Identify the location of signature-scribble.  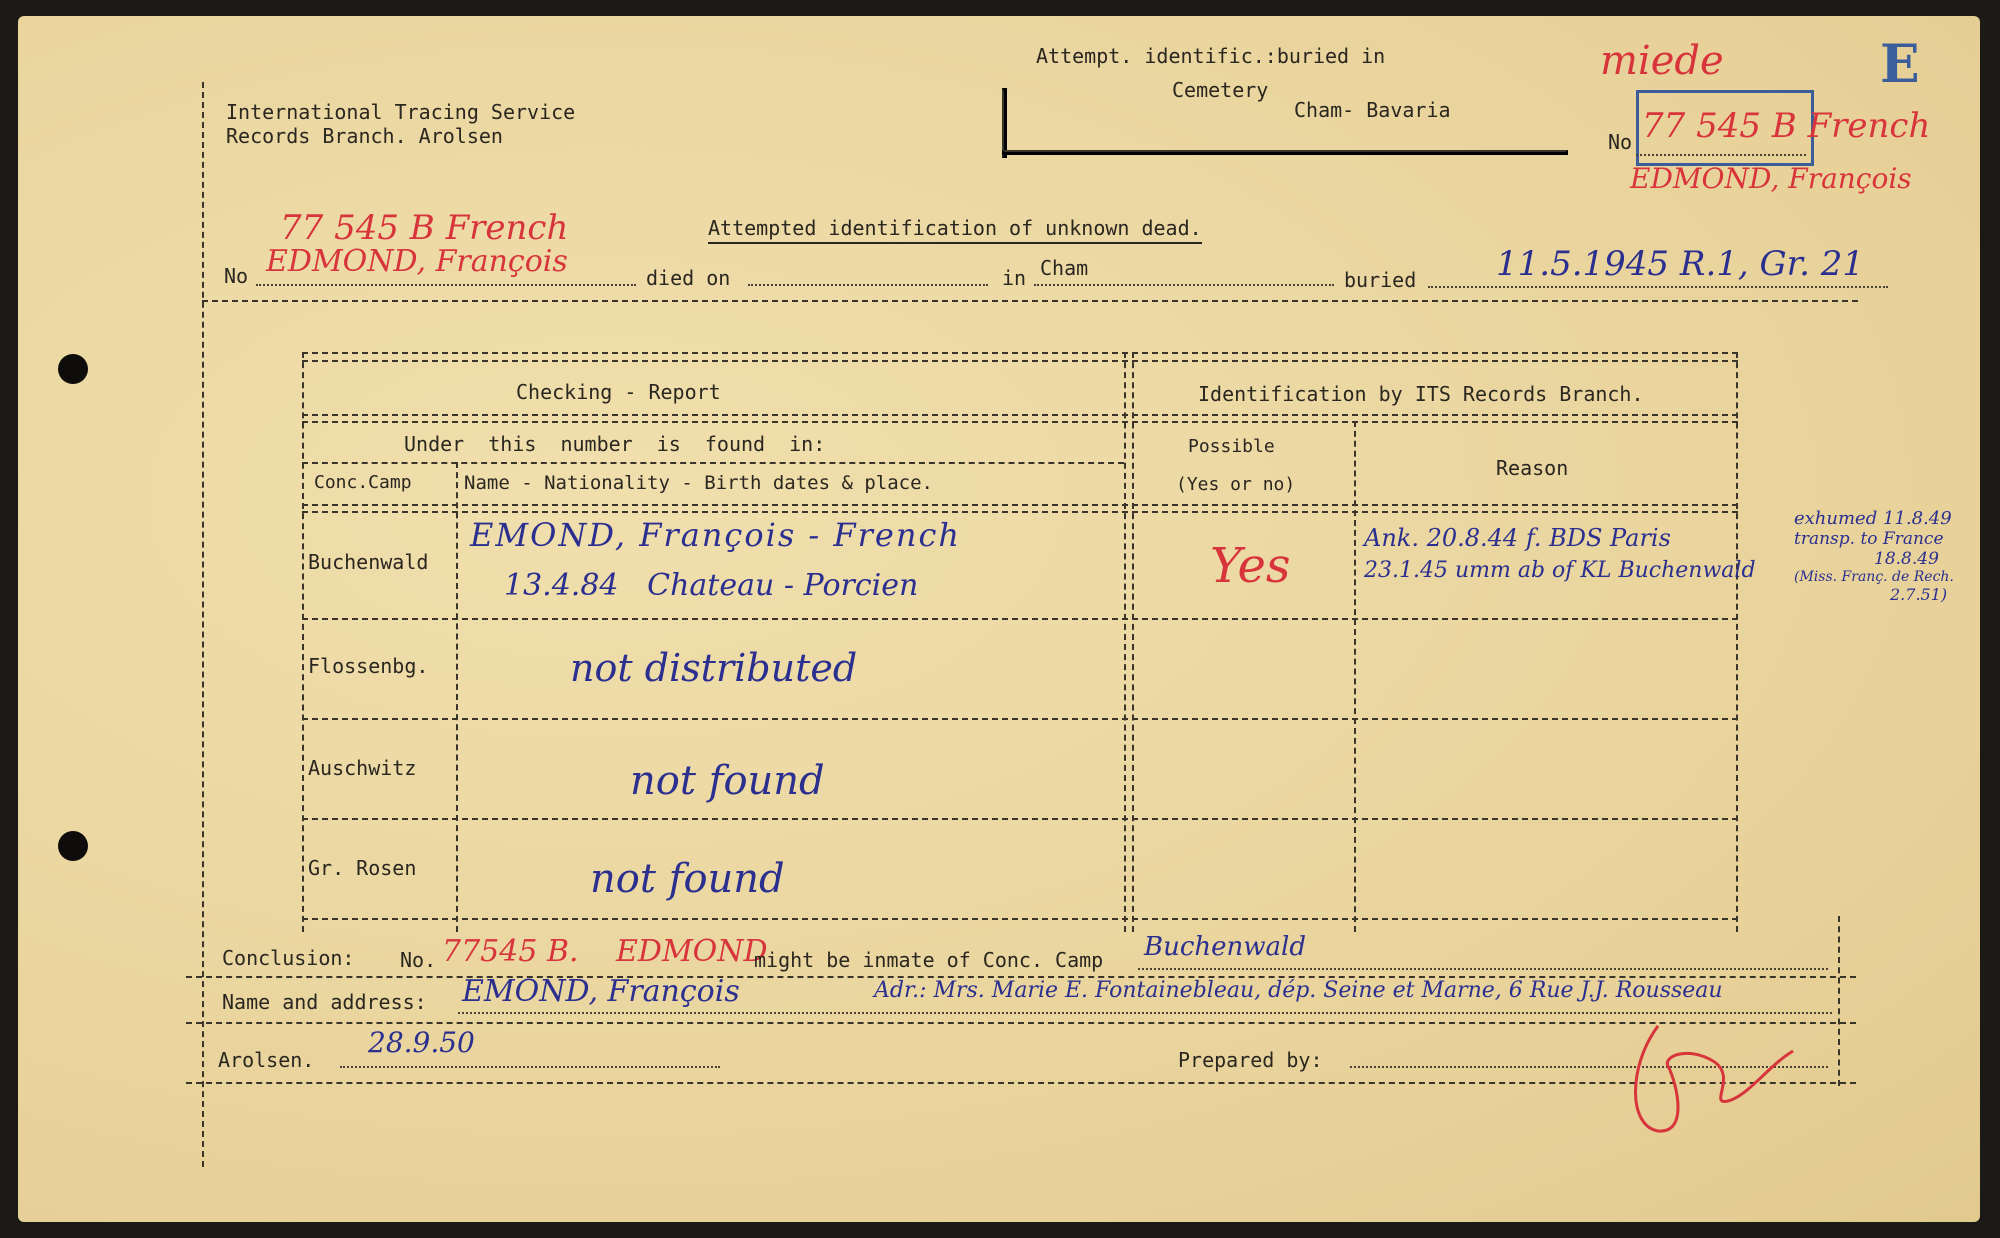
(1714, 1079).